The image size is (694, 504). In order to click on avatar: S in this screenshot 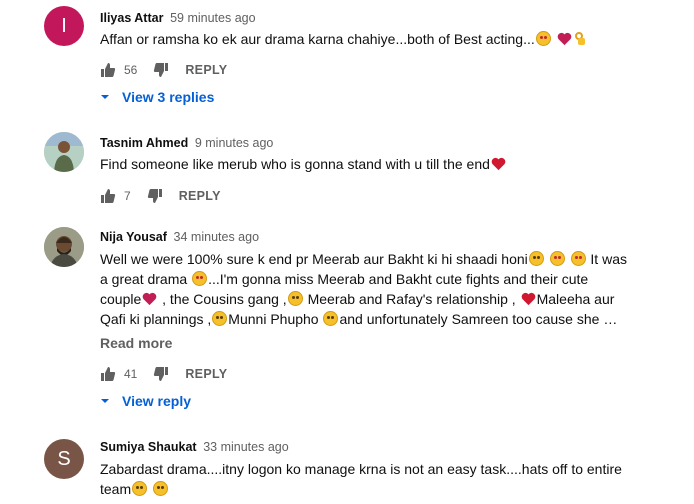, I will do `click(64, 459)`.